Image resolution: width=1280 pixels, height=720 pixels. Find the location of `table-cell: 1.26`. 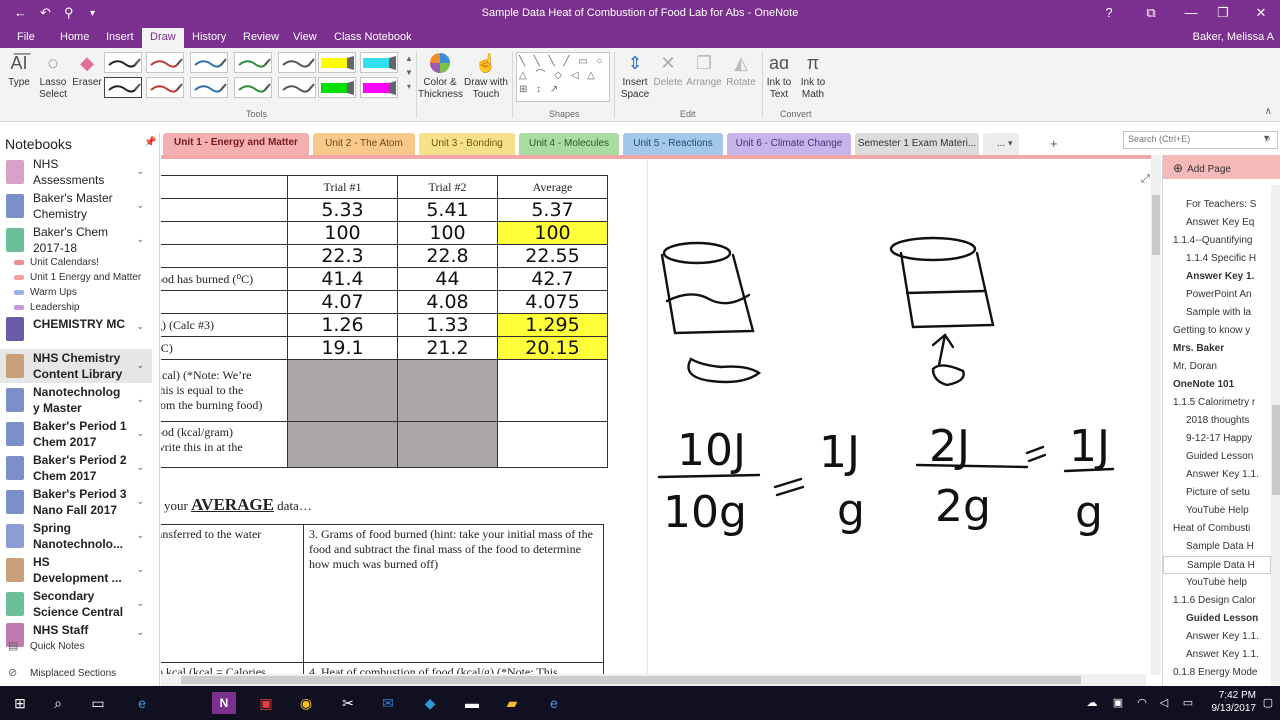

table-cell: 1.26 is located at coordinates (342, 325).